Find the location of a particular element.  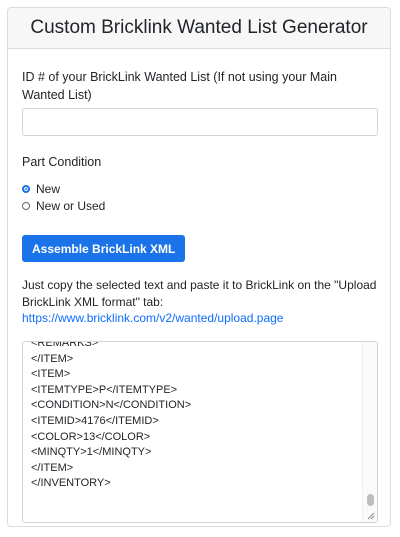

page-title: Custom Bricklink Wanted List Generator is located at coordinates (199, 27).